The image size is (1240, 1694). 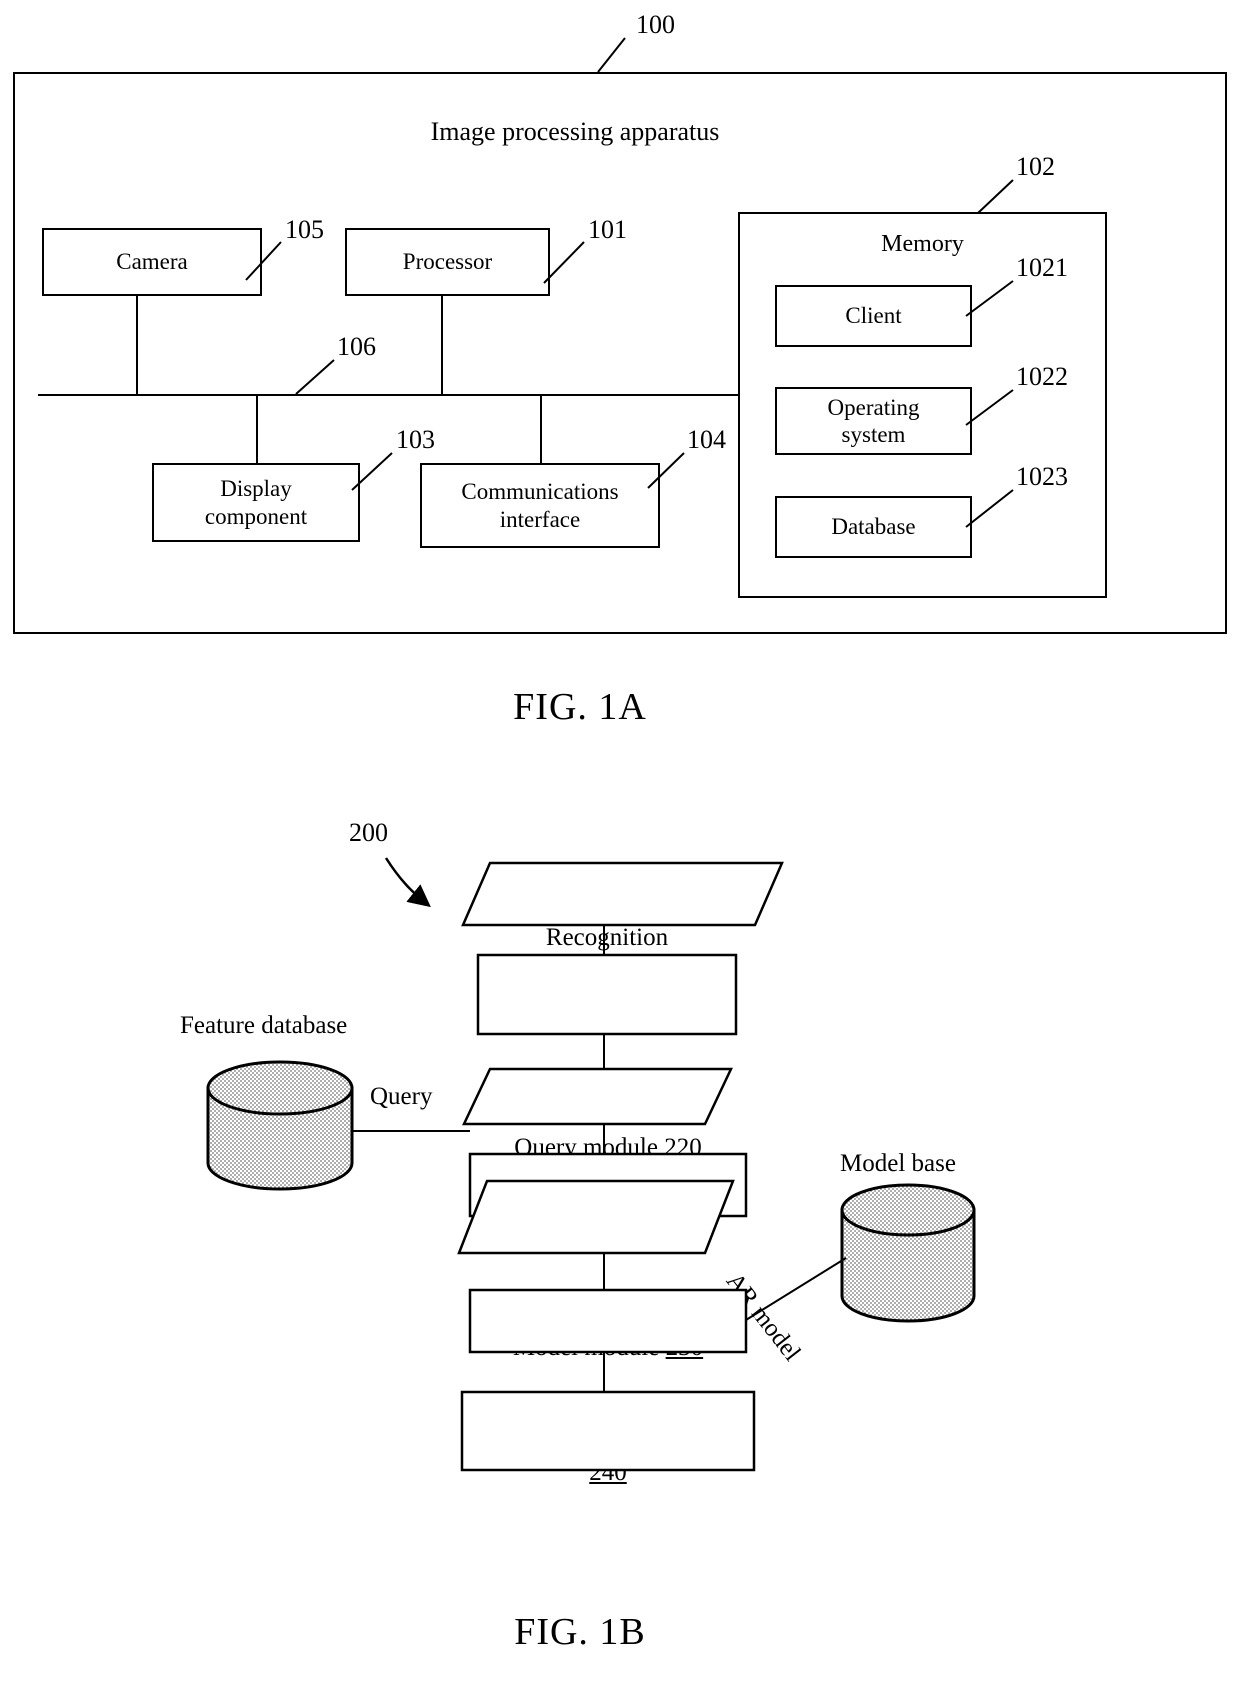 What do you see at coordinates (368, 832) in the screenshot?
I see `ref-number-200: 200` at bounding box center [368, 832].